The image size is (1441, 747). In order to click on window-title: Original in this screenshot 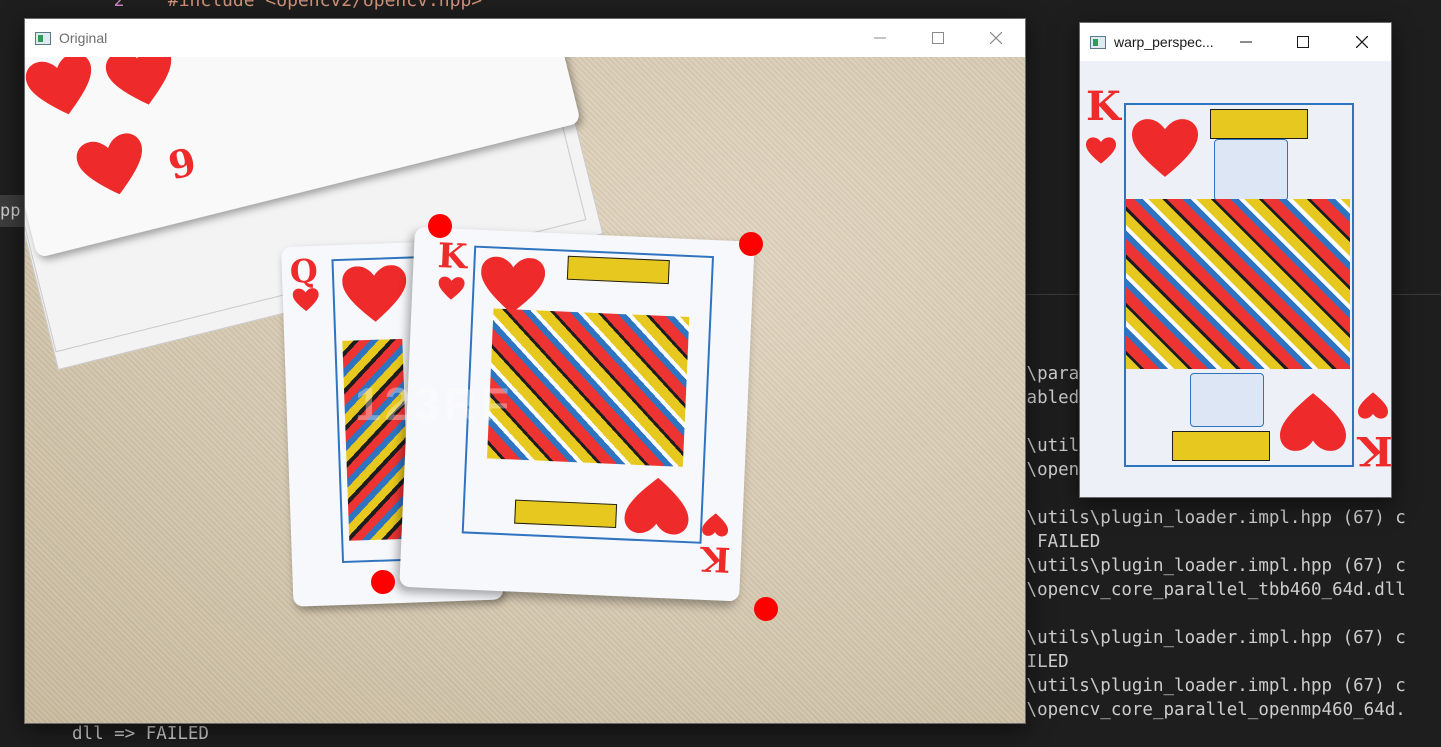, I will do `click(83, 38)`.